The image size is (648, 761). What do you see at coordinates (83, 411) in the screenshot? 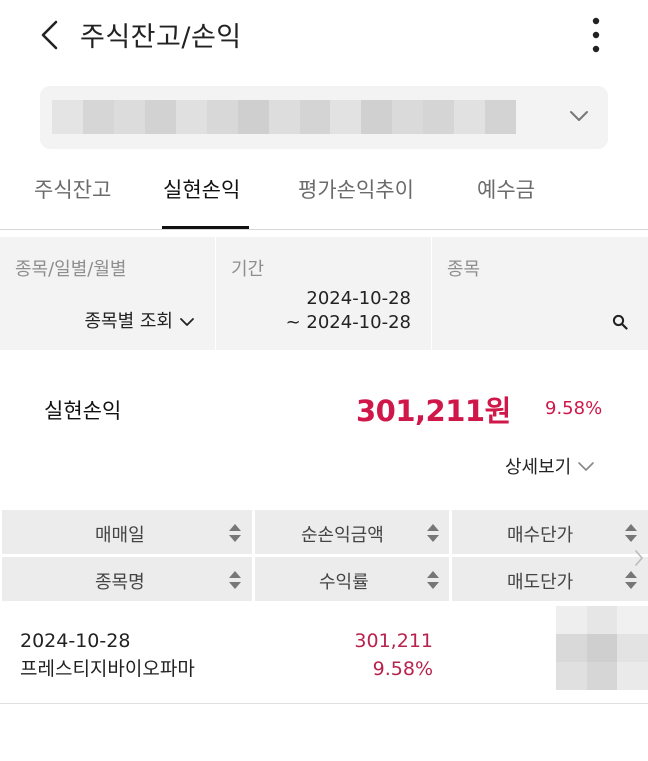
I see `summary-label: 실현손익` at bounding box center [83, 411].